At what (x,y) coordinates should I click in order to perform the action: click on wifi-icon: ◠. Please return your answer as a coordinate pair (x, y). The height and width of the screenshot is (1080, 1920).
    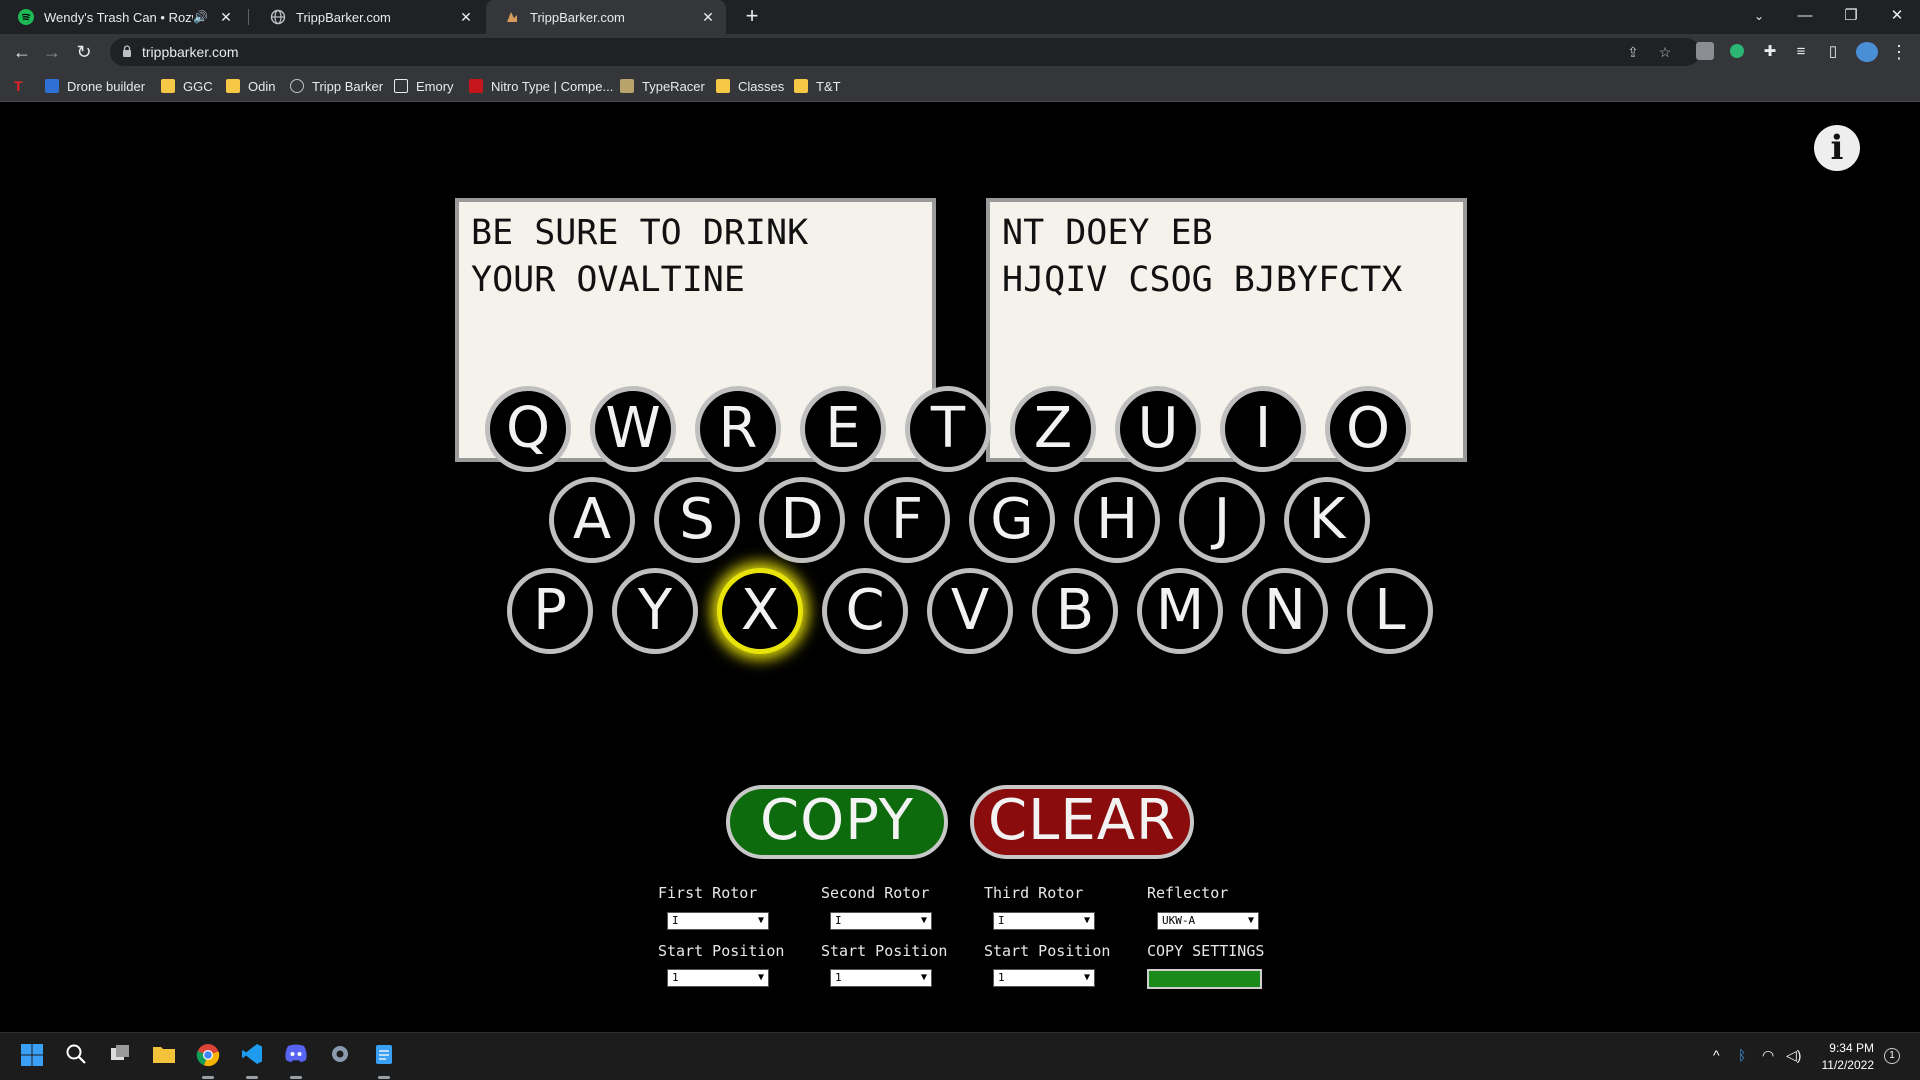
    Looking at the image, I should click on (1768, 1055).